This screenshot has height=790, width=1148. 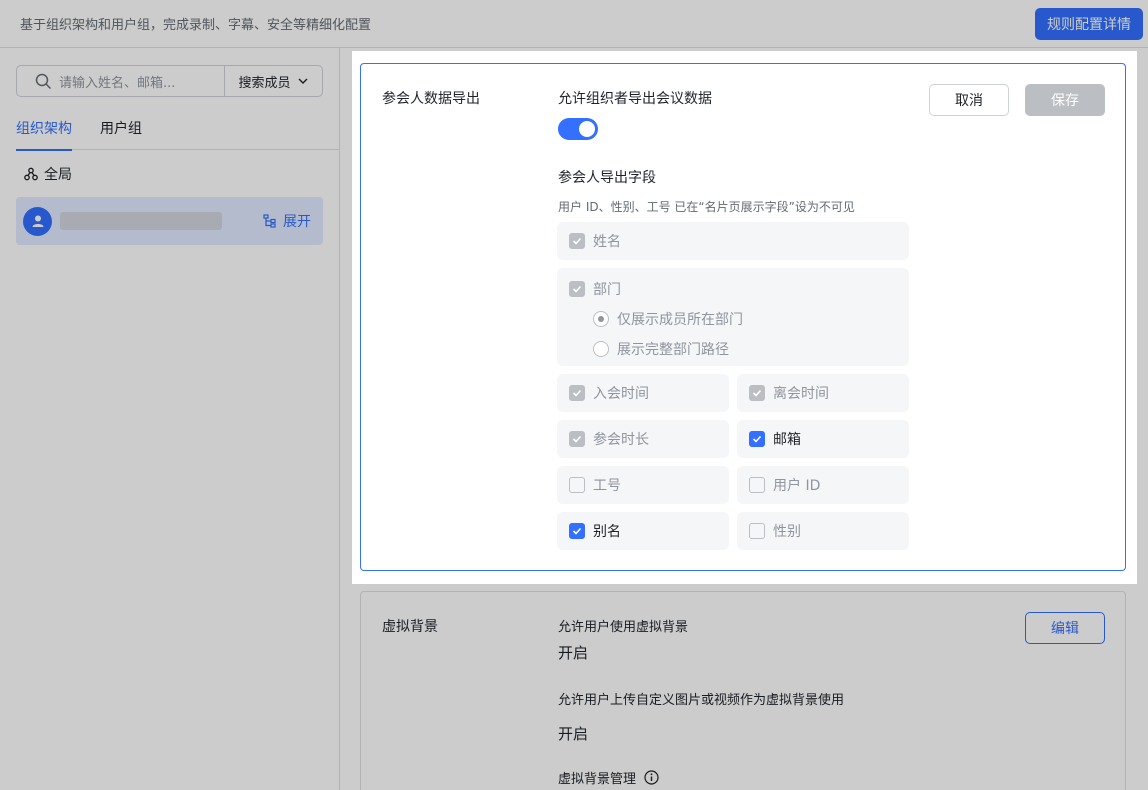 What do you see at coordinates (701, 700) in the screenshot?
I see `allow-upload-label: 允许用户上传自定义图片或视频作为虚拟背景使用` at bounding box center [701, 700].